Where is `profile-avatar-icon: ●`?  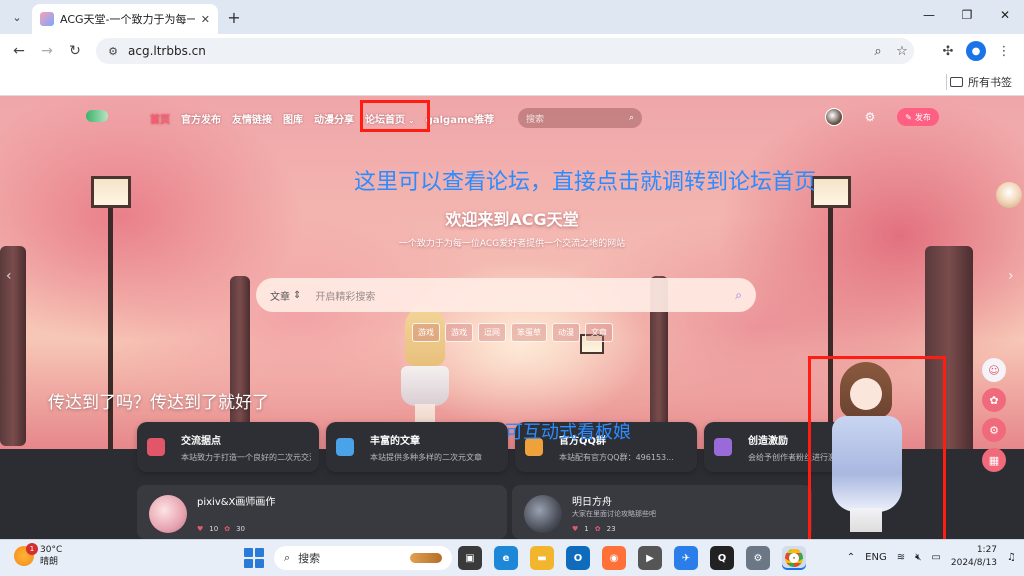
profile-avatar-icon: ● is located at coordinates (976, 51).